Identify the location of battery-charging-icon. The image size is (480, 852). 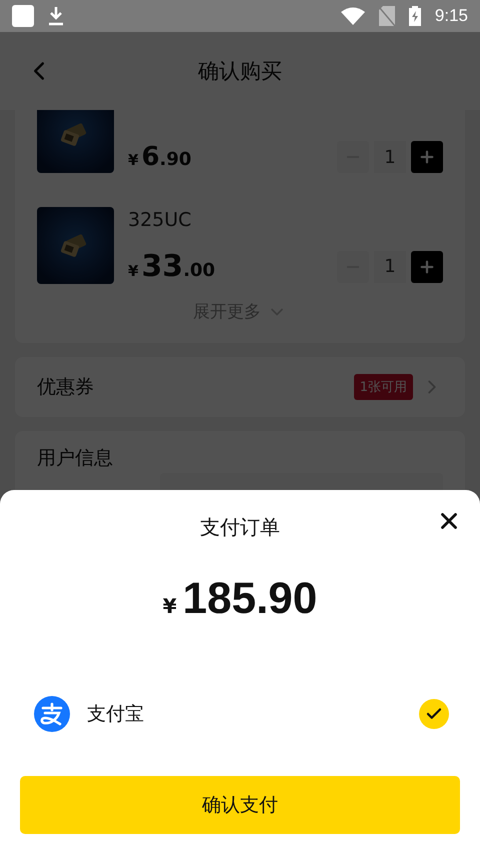
(414, 16).